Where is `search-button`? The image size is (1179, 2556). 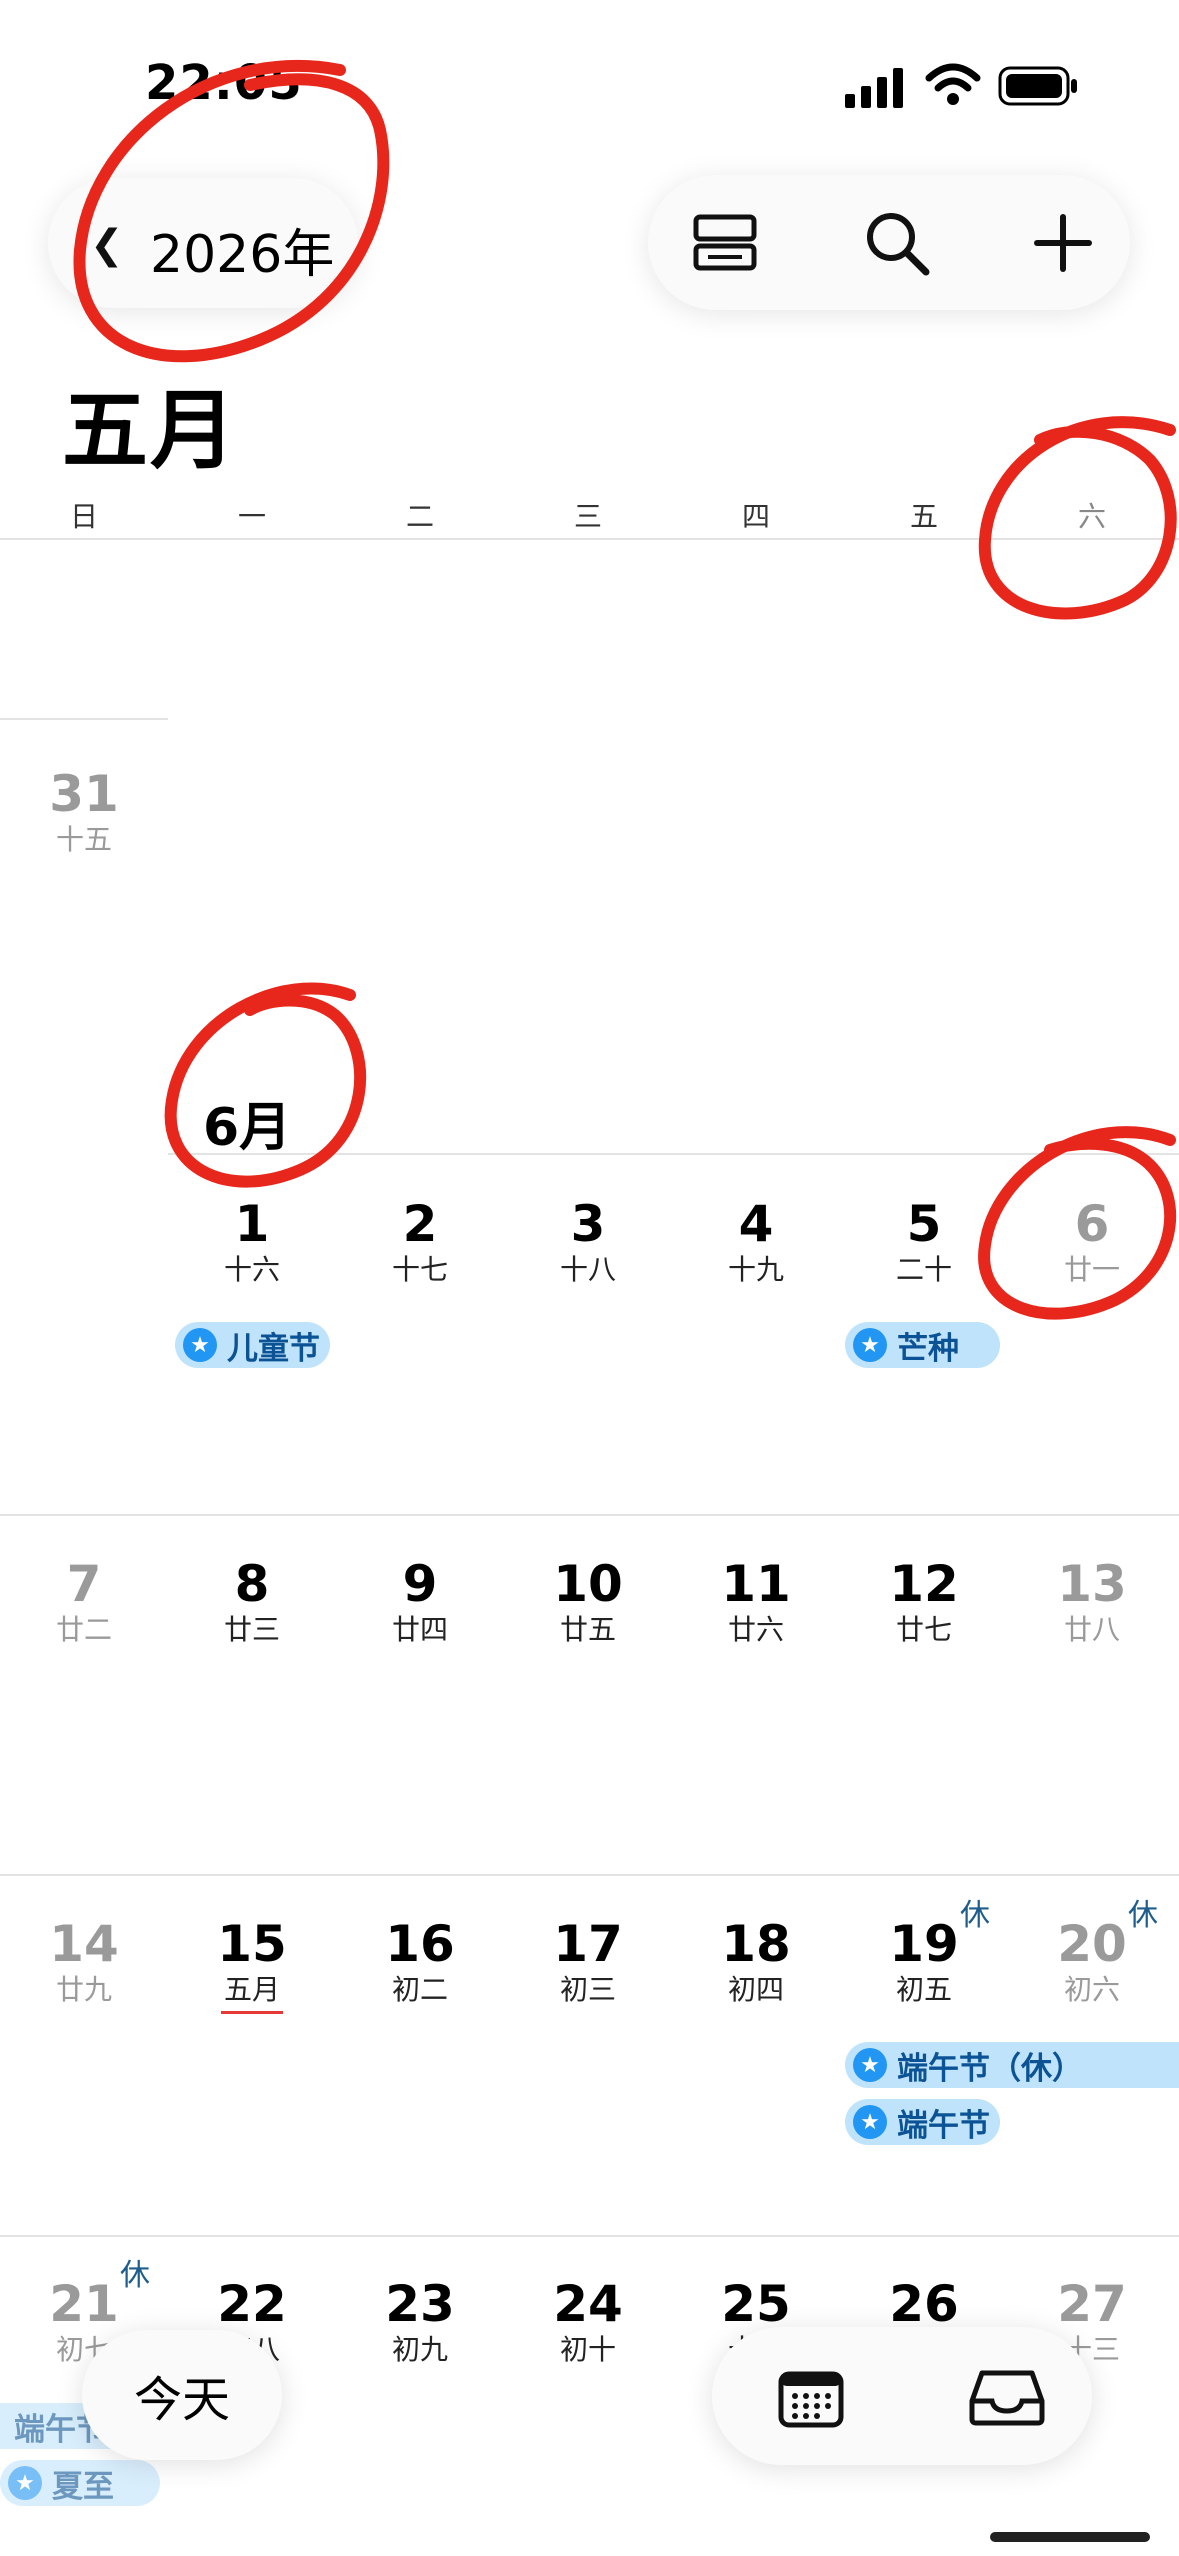
search-button is located at coordinates (897, 243).